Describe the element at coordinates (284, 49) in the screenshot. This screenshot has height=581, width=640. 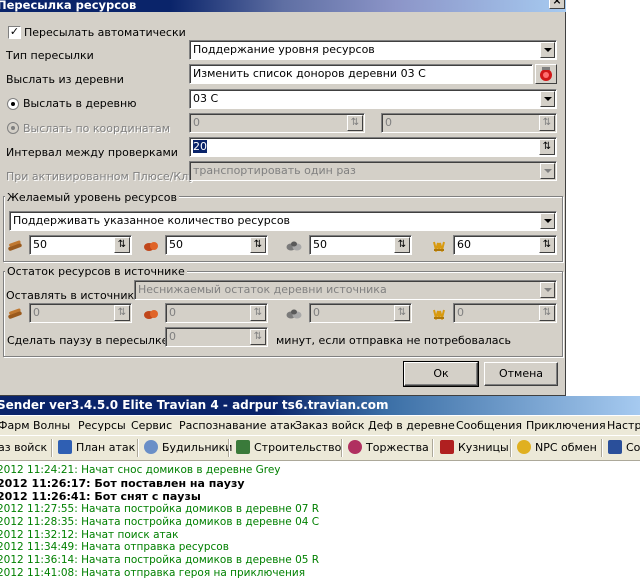
I see `send-type-value: Поддержание уровня ресурсов` at that location.